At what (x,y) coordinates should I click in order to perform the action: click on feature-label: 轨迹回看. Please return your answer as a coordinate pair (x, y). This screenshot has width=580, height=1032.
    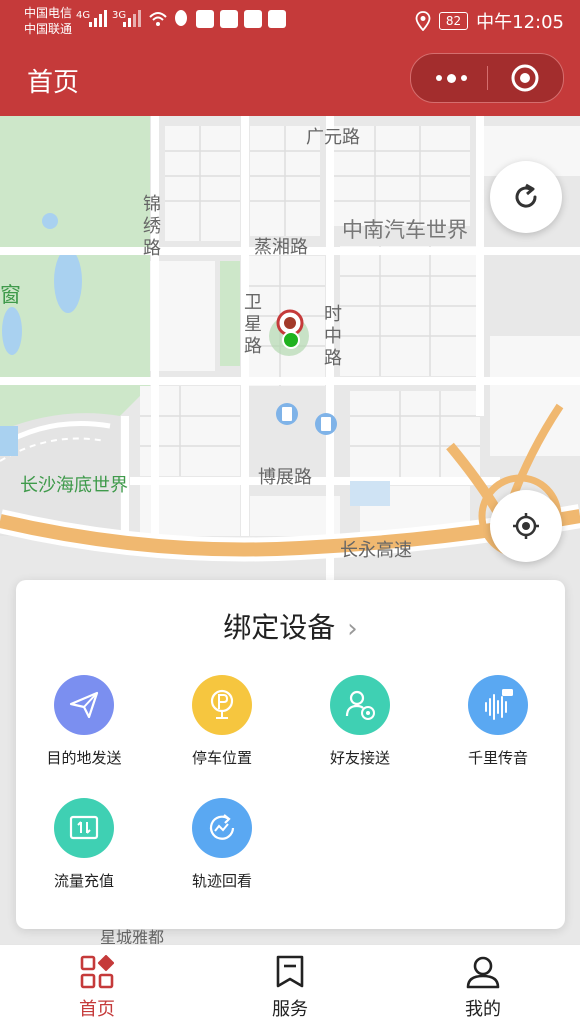
    Looking at the image, I should click on (221, 881).